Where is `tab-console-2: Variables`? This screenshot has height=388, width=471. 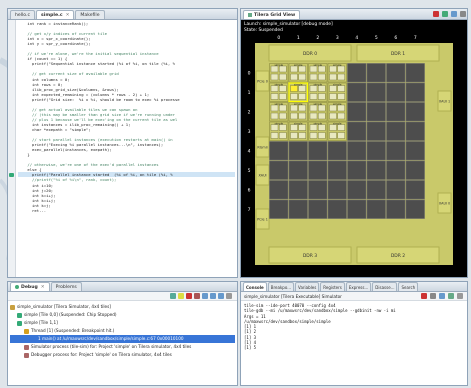
tab-console-2: Variables is located at coordinates (307, 286).